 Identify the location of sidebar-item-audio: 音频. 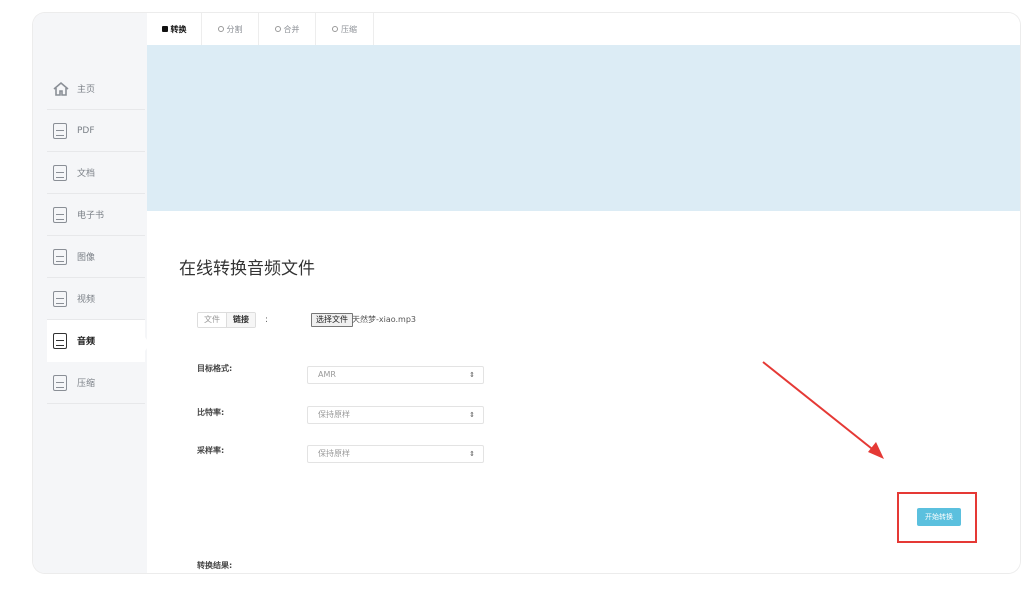
(96, 341).